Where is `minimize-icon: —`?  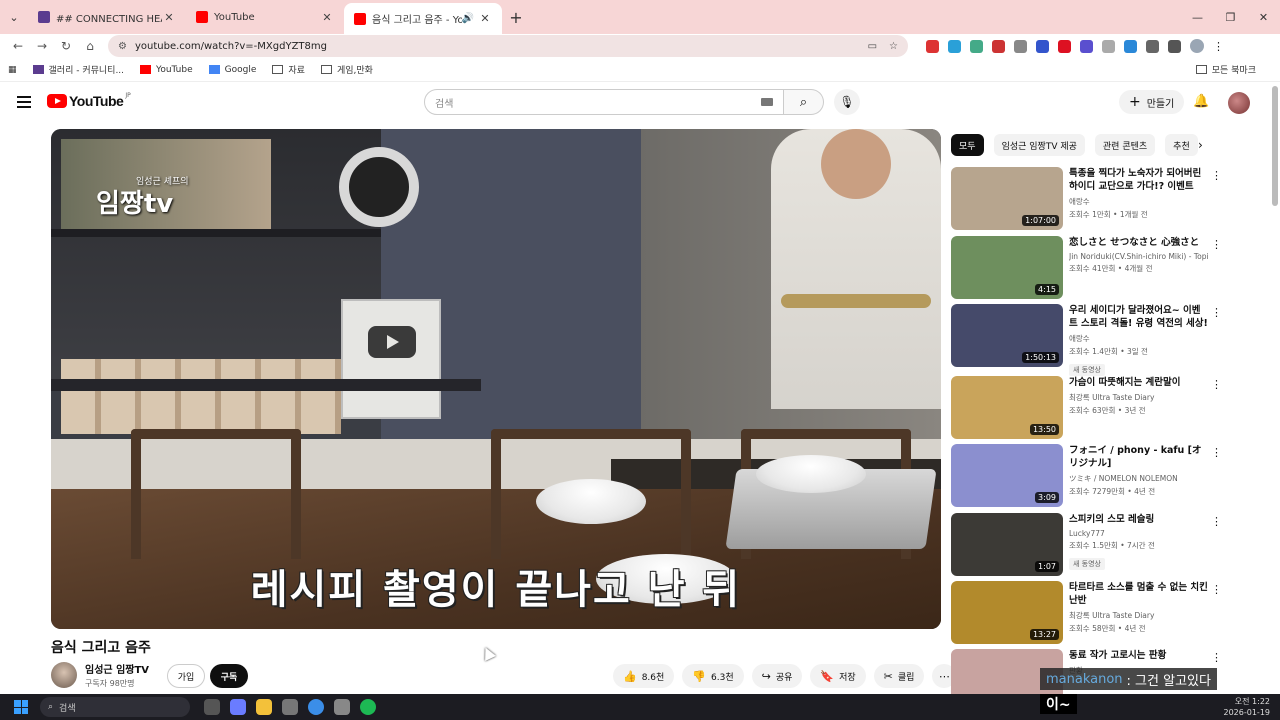 minimize-icon: — is located at coordinates (1197, 17).